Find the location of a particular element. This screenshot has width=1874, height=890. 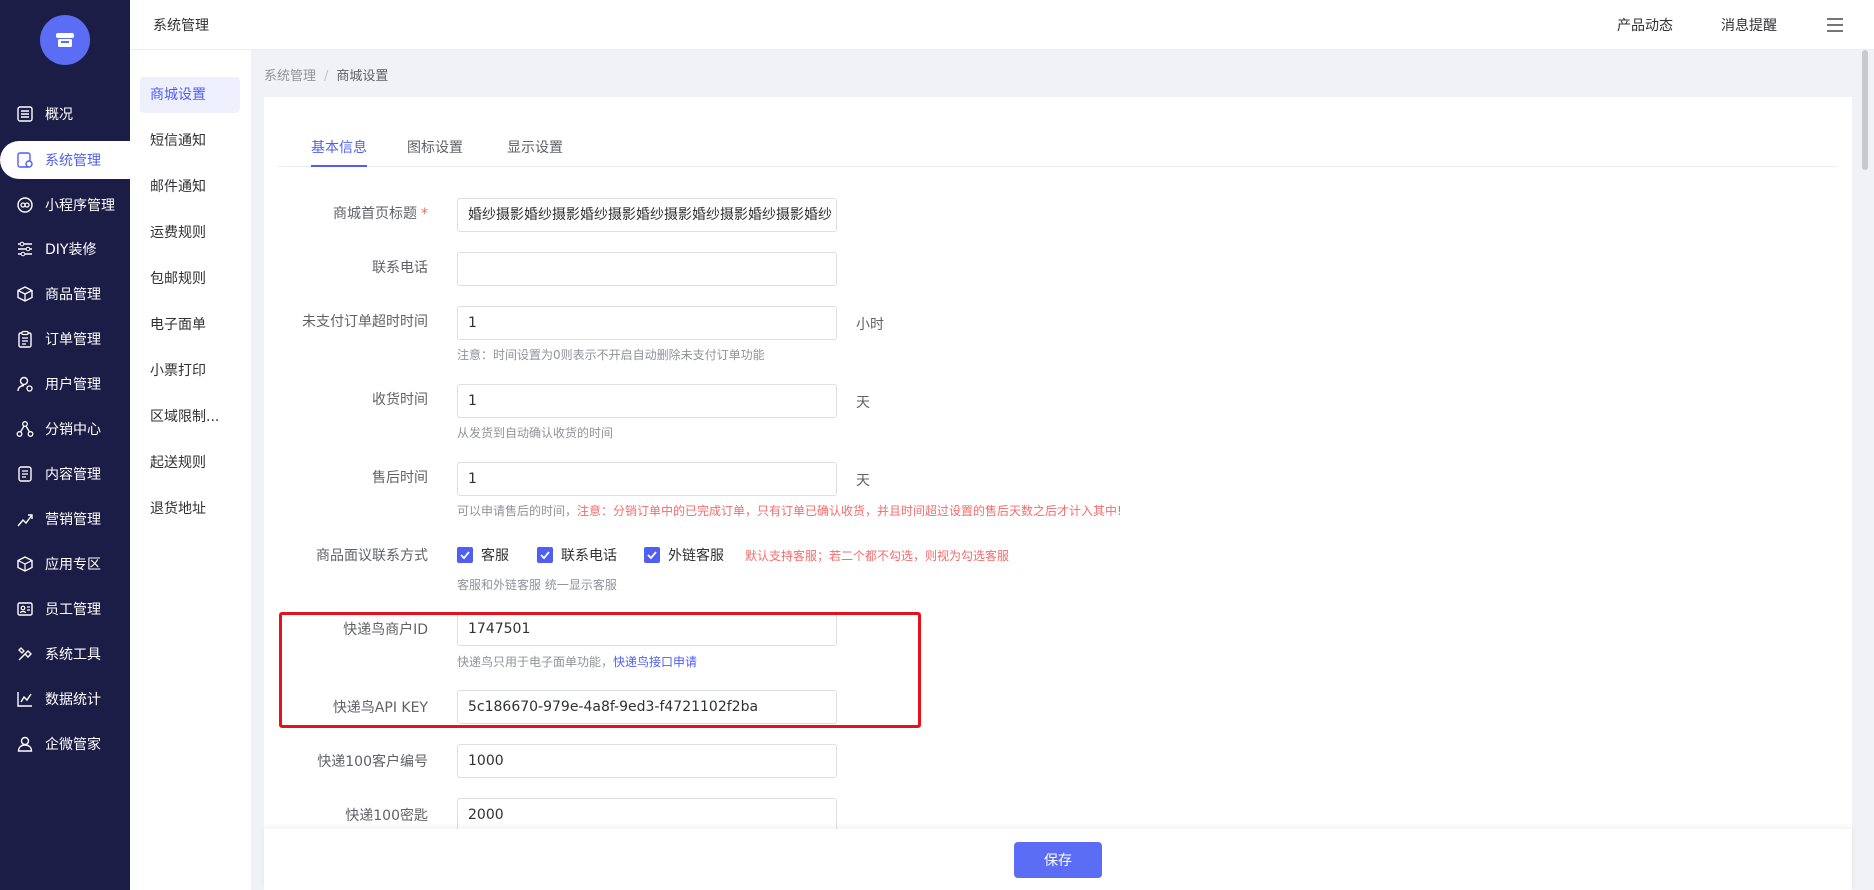

page-scrollbar is located at coordinates (1865, 110).